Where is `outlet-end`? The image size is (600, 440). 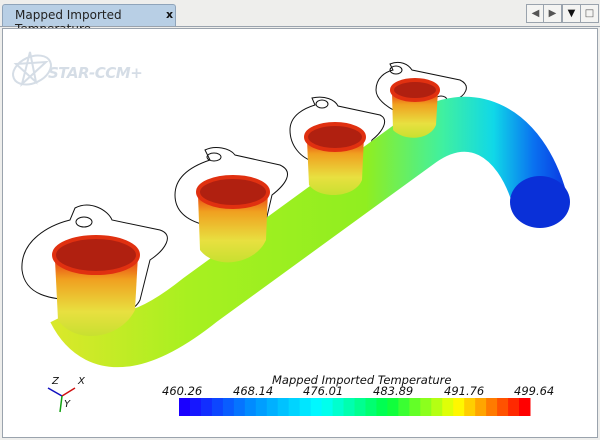 outlet-end is located at coordinates (540, 202).